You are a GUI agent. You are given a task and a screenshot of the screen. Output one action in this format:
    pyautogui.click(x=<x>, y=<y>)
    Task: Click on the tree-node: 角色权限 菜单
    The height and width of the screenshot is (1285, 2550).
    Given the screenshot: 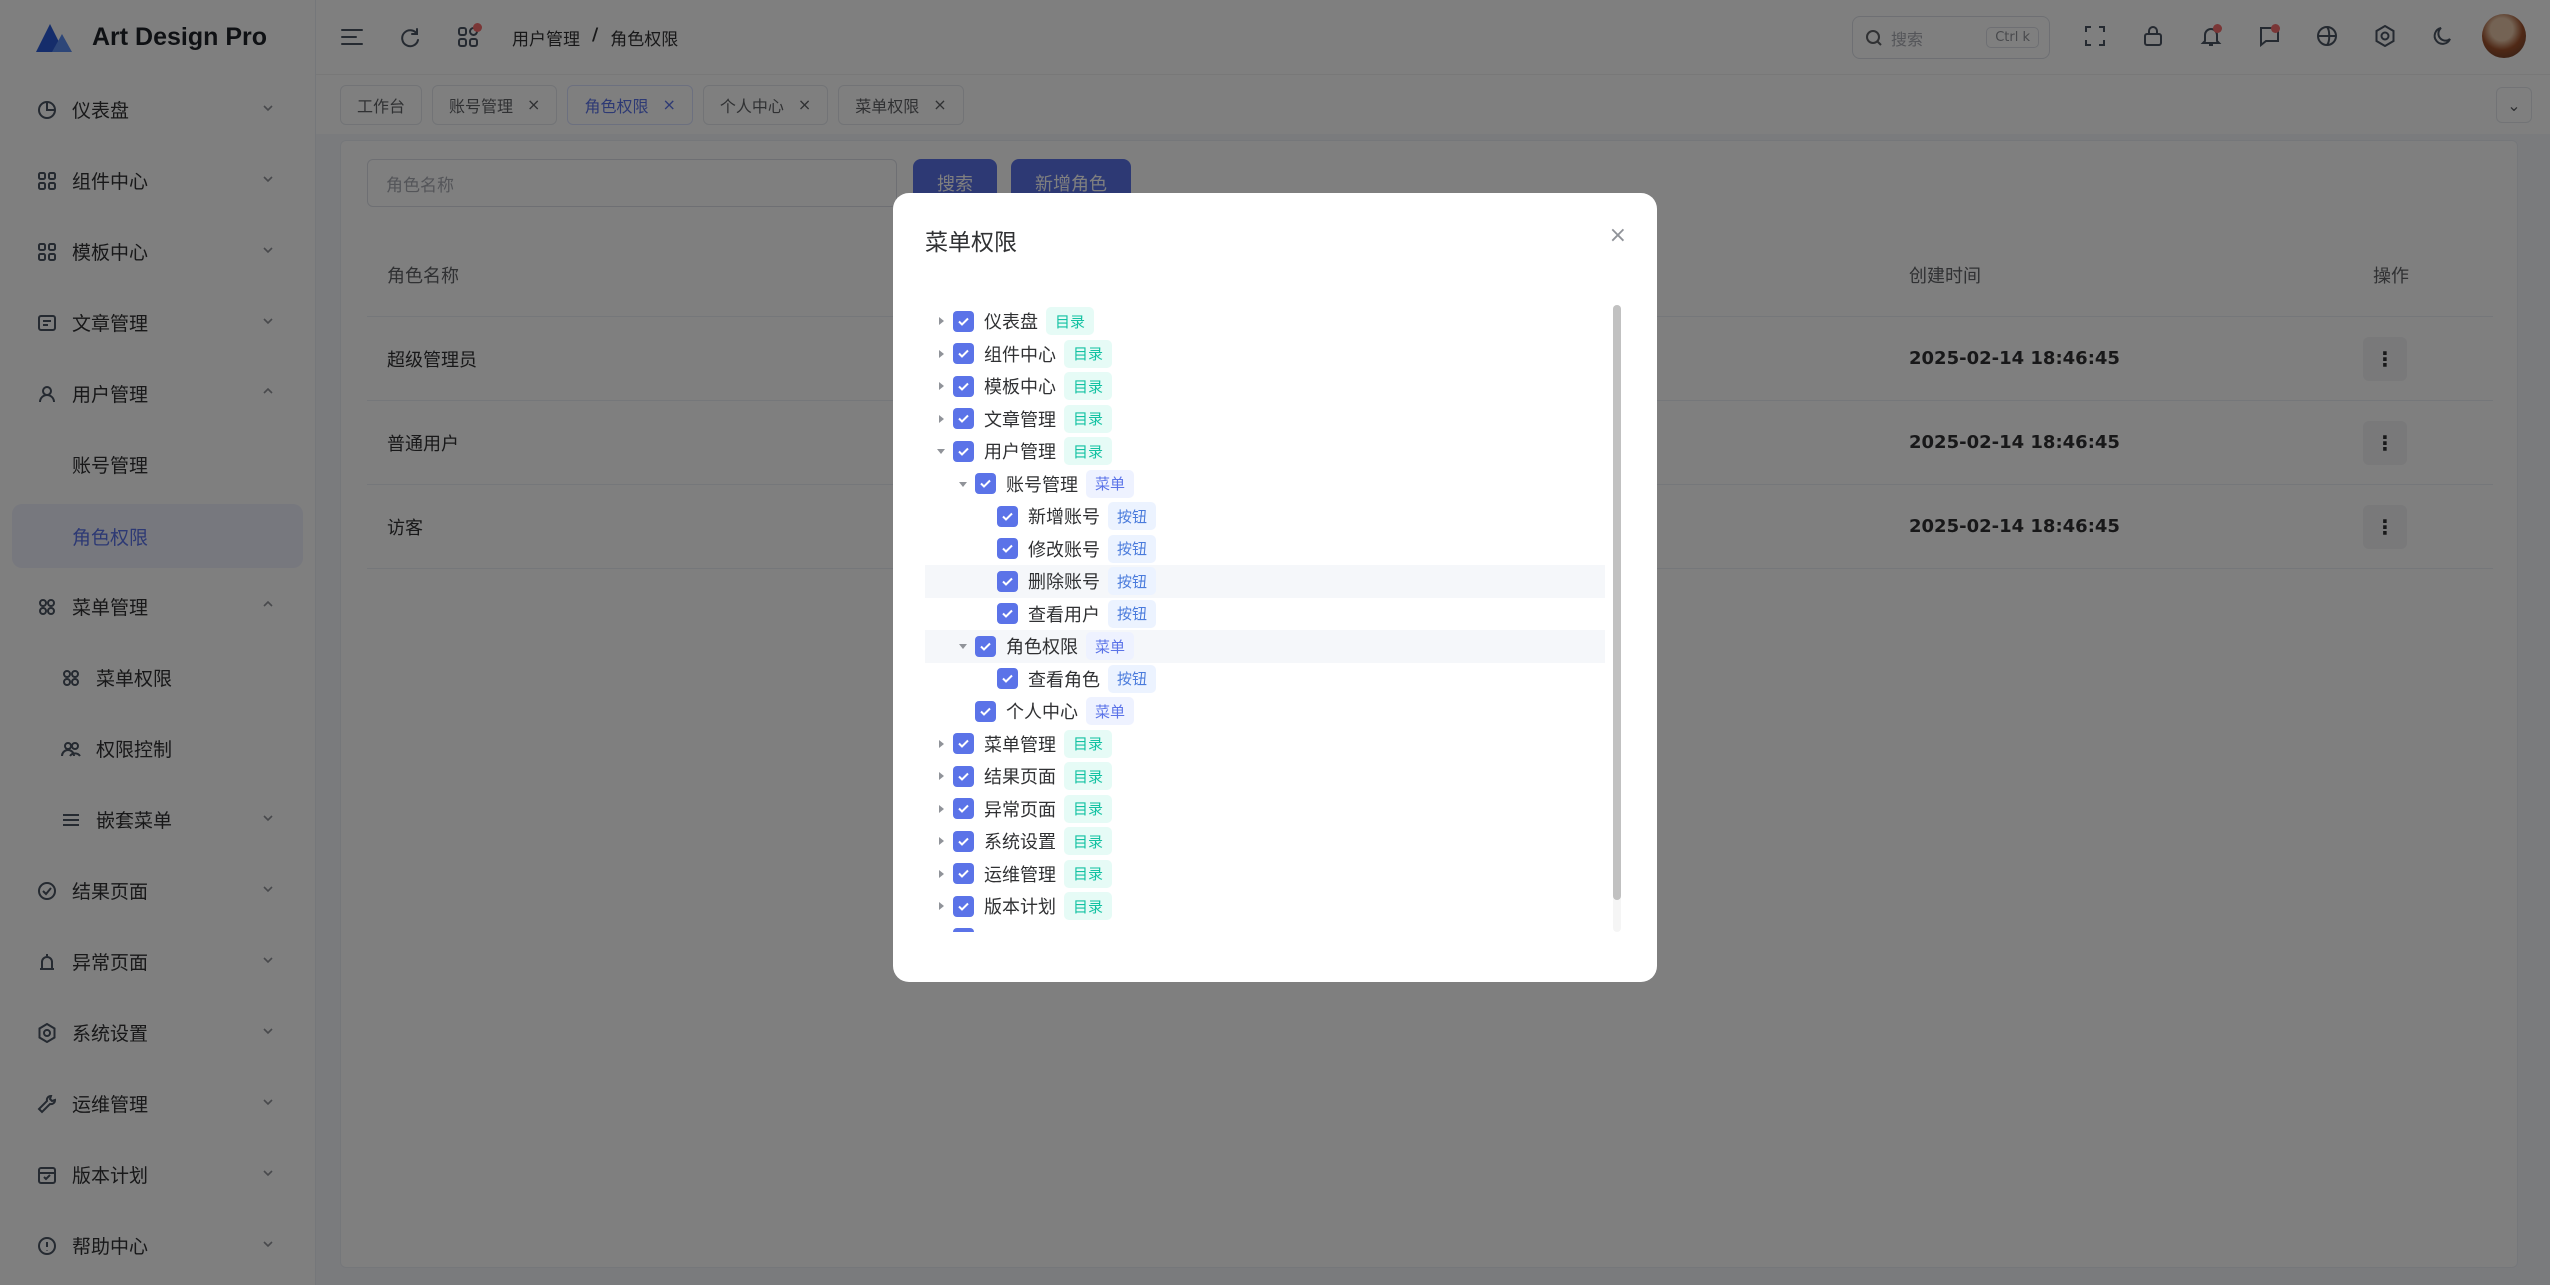 What is the action you would take?
    pyautogui.click(x=1265, y=646)
    